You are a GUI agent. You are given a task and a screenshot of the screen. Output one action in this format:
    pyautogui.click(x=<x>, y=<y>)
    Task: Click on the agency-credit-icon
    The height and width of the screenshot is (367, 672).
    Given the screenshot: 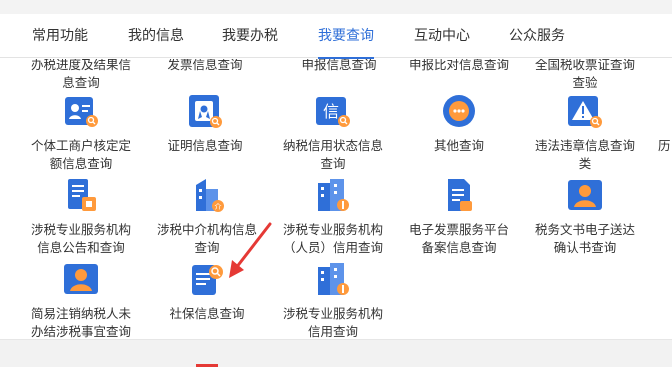 What is the action you would take?
    pyautogui.click(x=333, y=195)
    